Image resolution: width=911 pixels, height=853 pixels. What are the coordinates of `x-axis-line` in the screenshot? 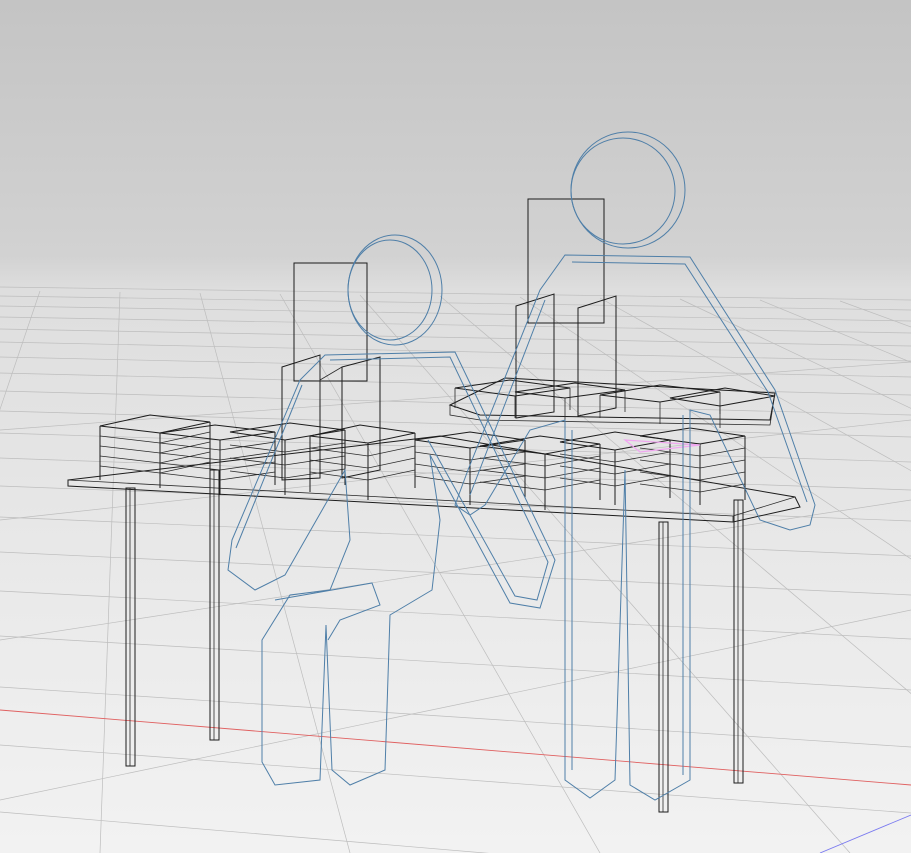 It's located at (455, 747).